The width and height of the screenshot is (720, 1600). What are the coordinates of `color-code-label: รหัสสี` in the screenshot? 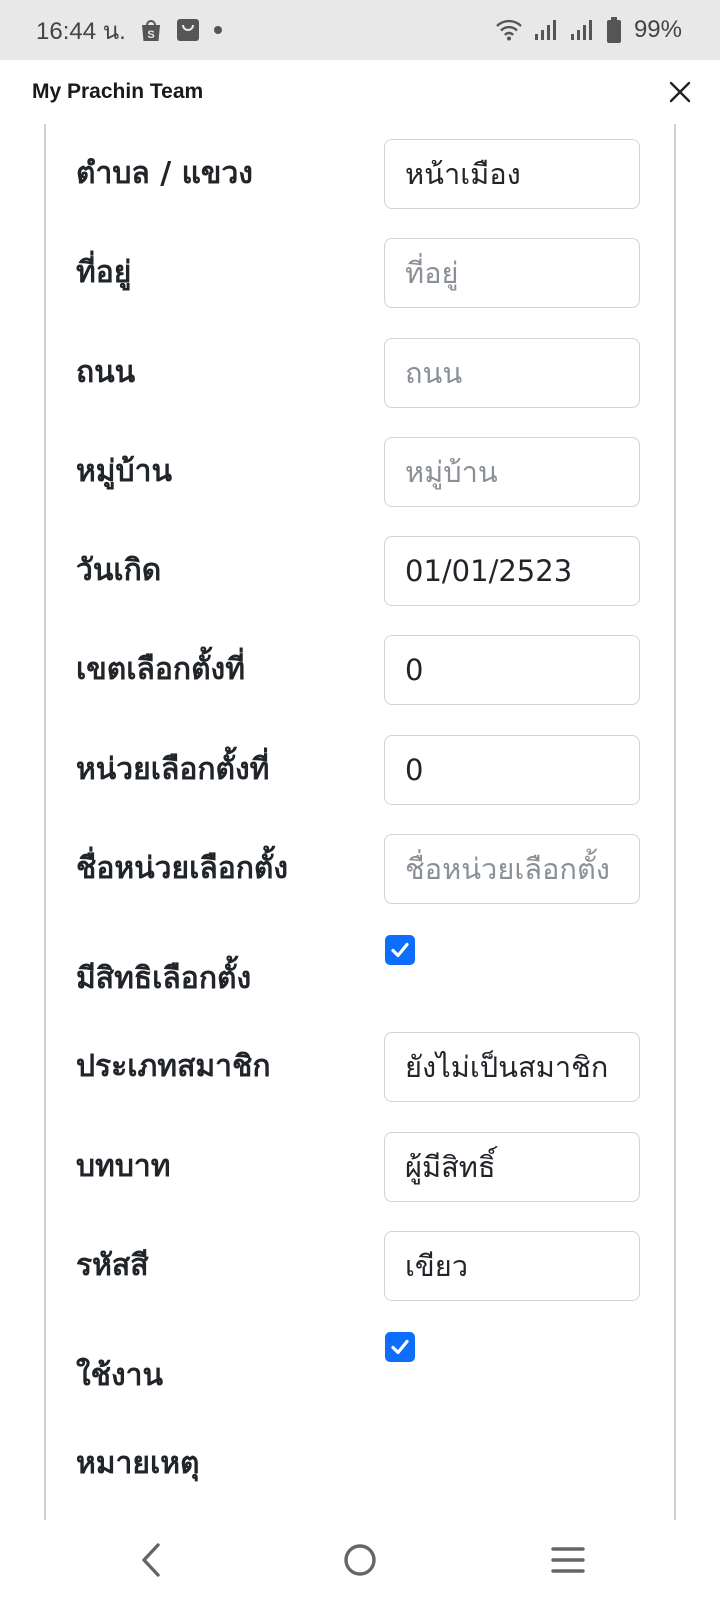 It's located at (112, 1265).